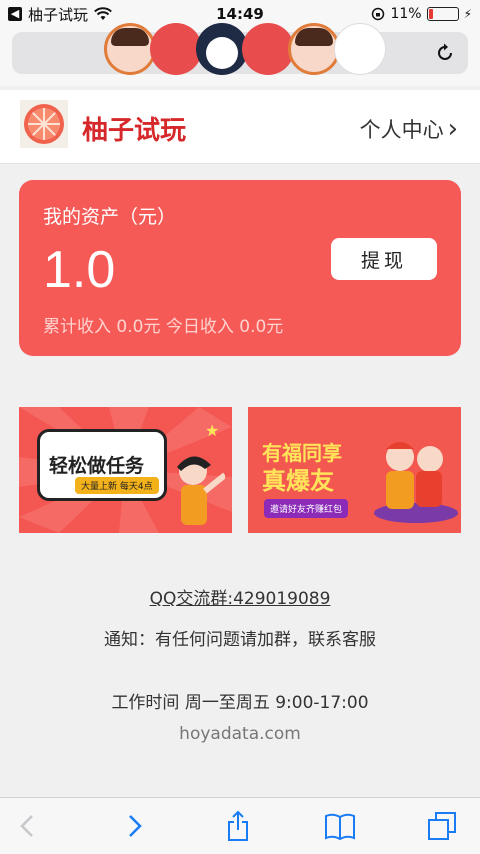 This screenshot has height=854, width=480. What do you see at coordinates (240, 127) in the screenshot?
I see `app-header: 柚子试玩 个人中心 ›` at bounding box center [240, 127].